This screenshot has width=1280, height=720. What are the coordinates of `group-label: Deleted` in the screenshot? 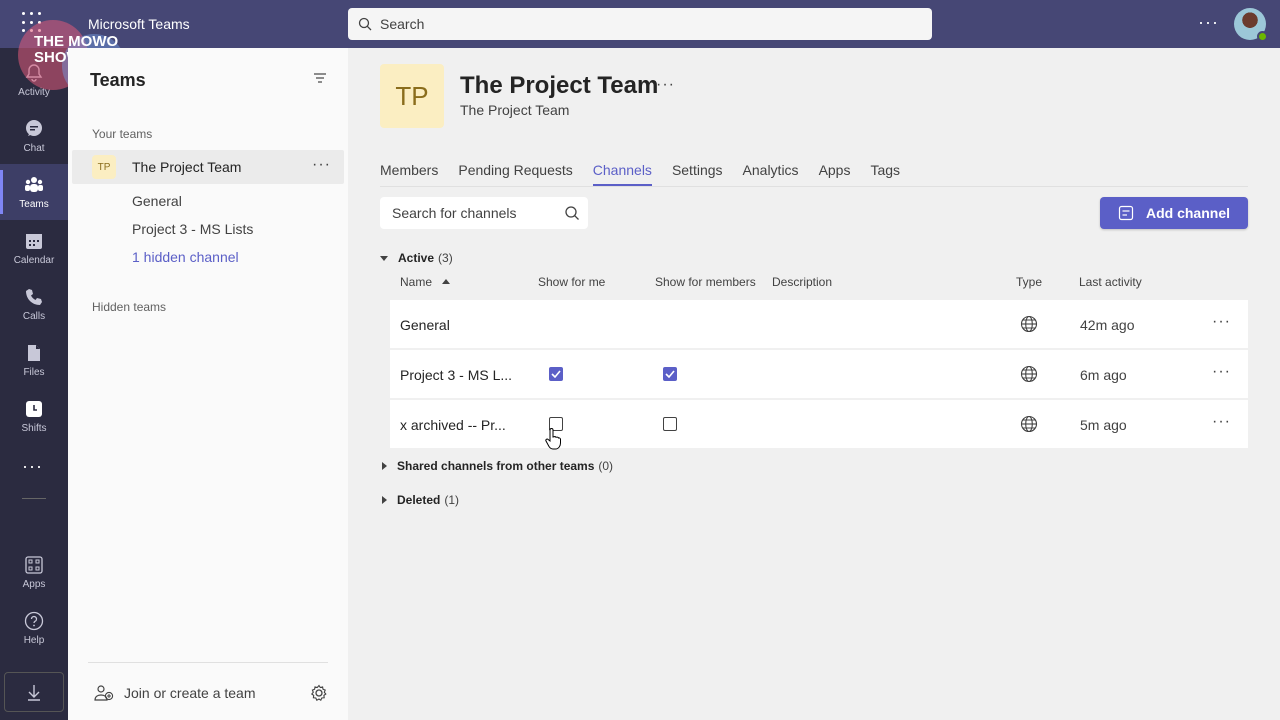 It's located at (419, 500).